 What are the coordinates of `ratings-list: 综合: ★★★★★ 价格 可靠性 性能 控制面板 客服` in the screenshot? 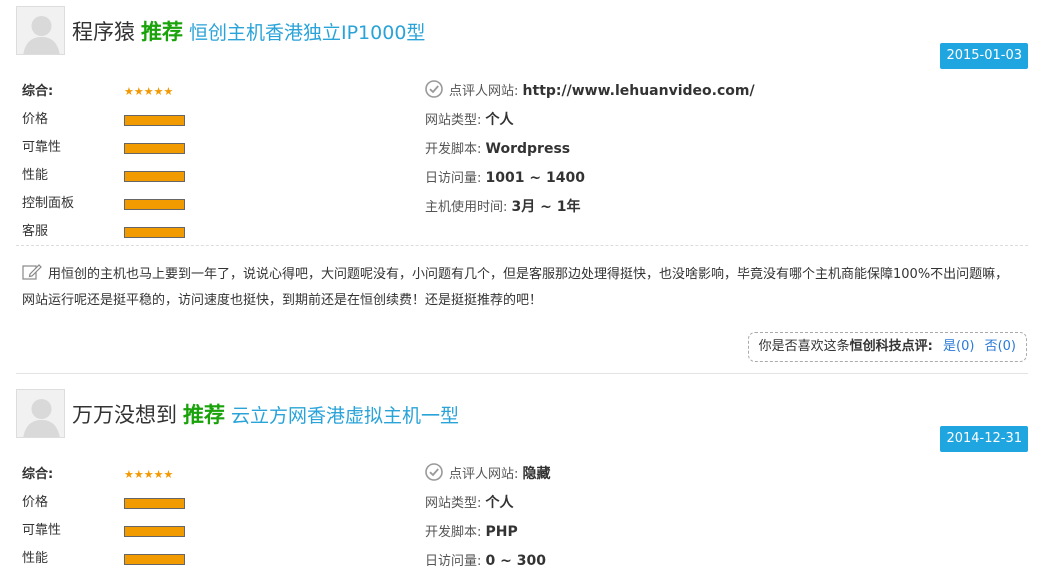 It's located at (222, 162).